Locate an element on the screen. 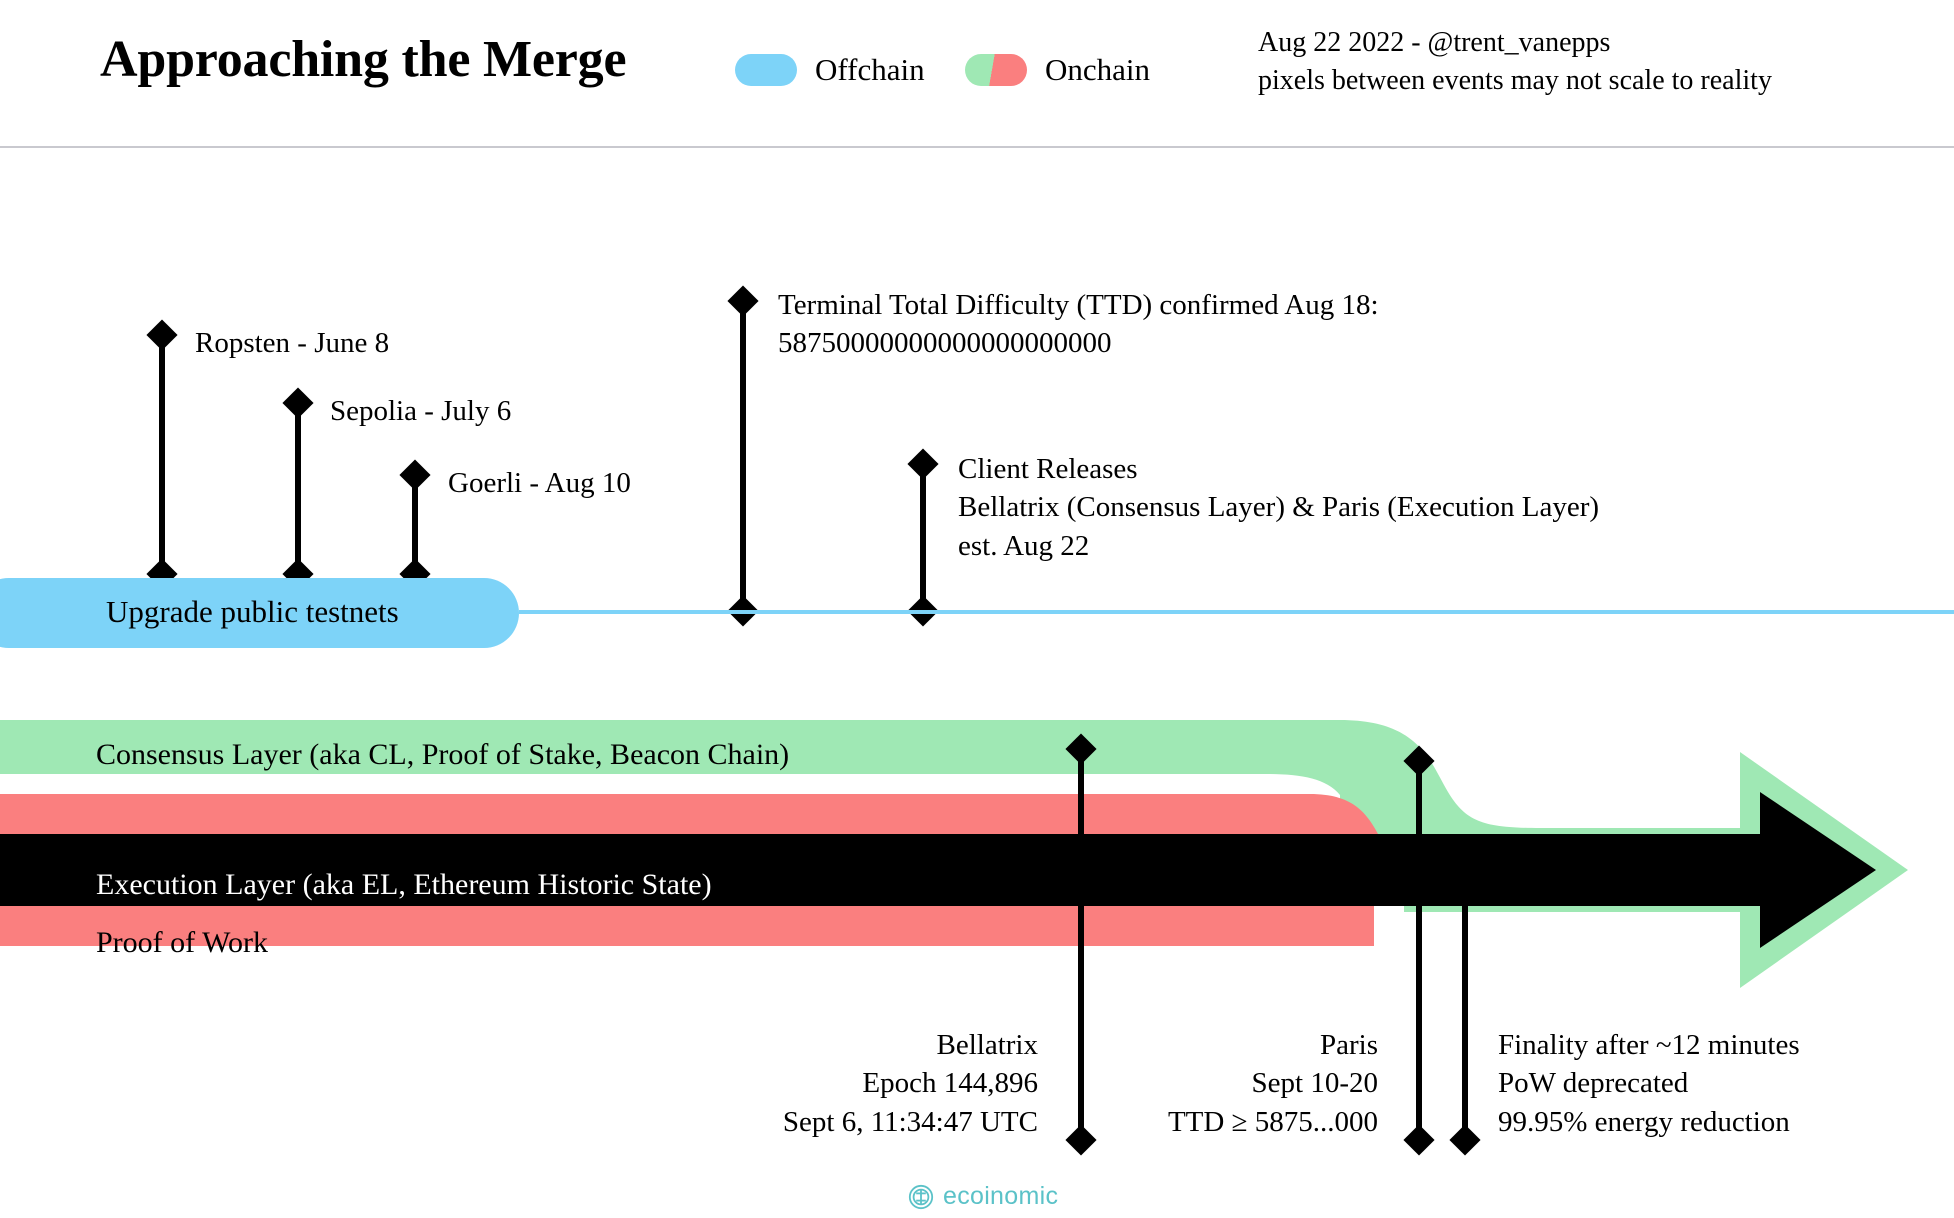 The height and width of the screenshot is (1218, 1954). event-label-ropsten: Ropsten - June 8 is located at coordinates (292, 343).